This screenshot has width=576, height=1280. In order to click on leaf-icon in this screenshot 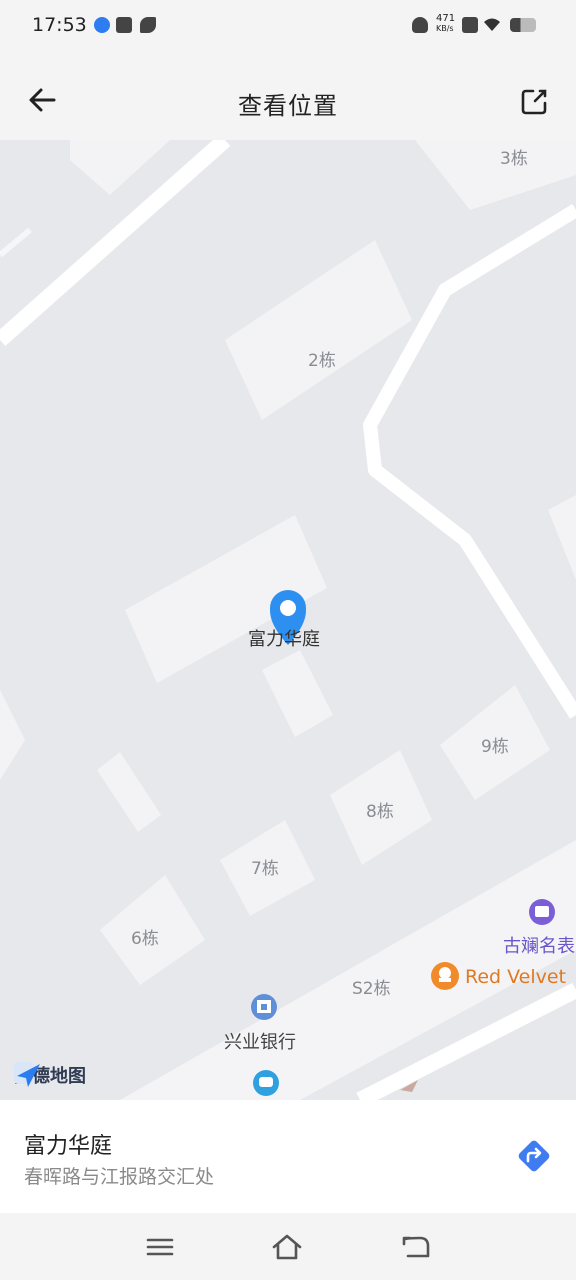, I will do `click(148, 25)`.